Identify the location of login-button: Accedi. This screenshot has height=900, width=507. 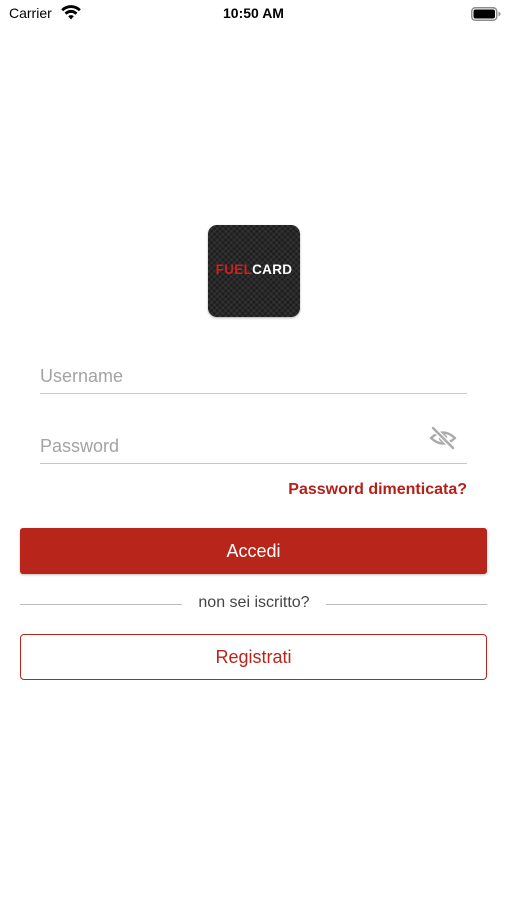
(253, 551).